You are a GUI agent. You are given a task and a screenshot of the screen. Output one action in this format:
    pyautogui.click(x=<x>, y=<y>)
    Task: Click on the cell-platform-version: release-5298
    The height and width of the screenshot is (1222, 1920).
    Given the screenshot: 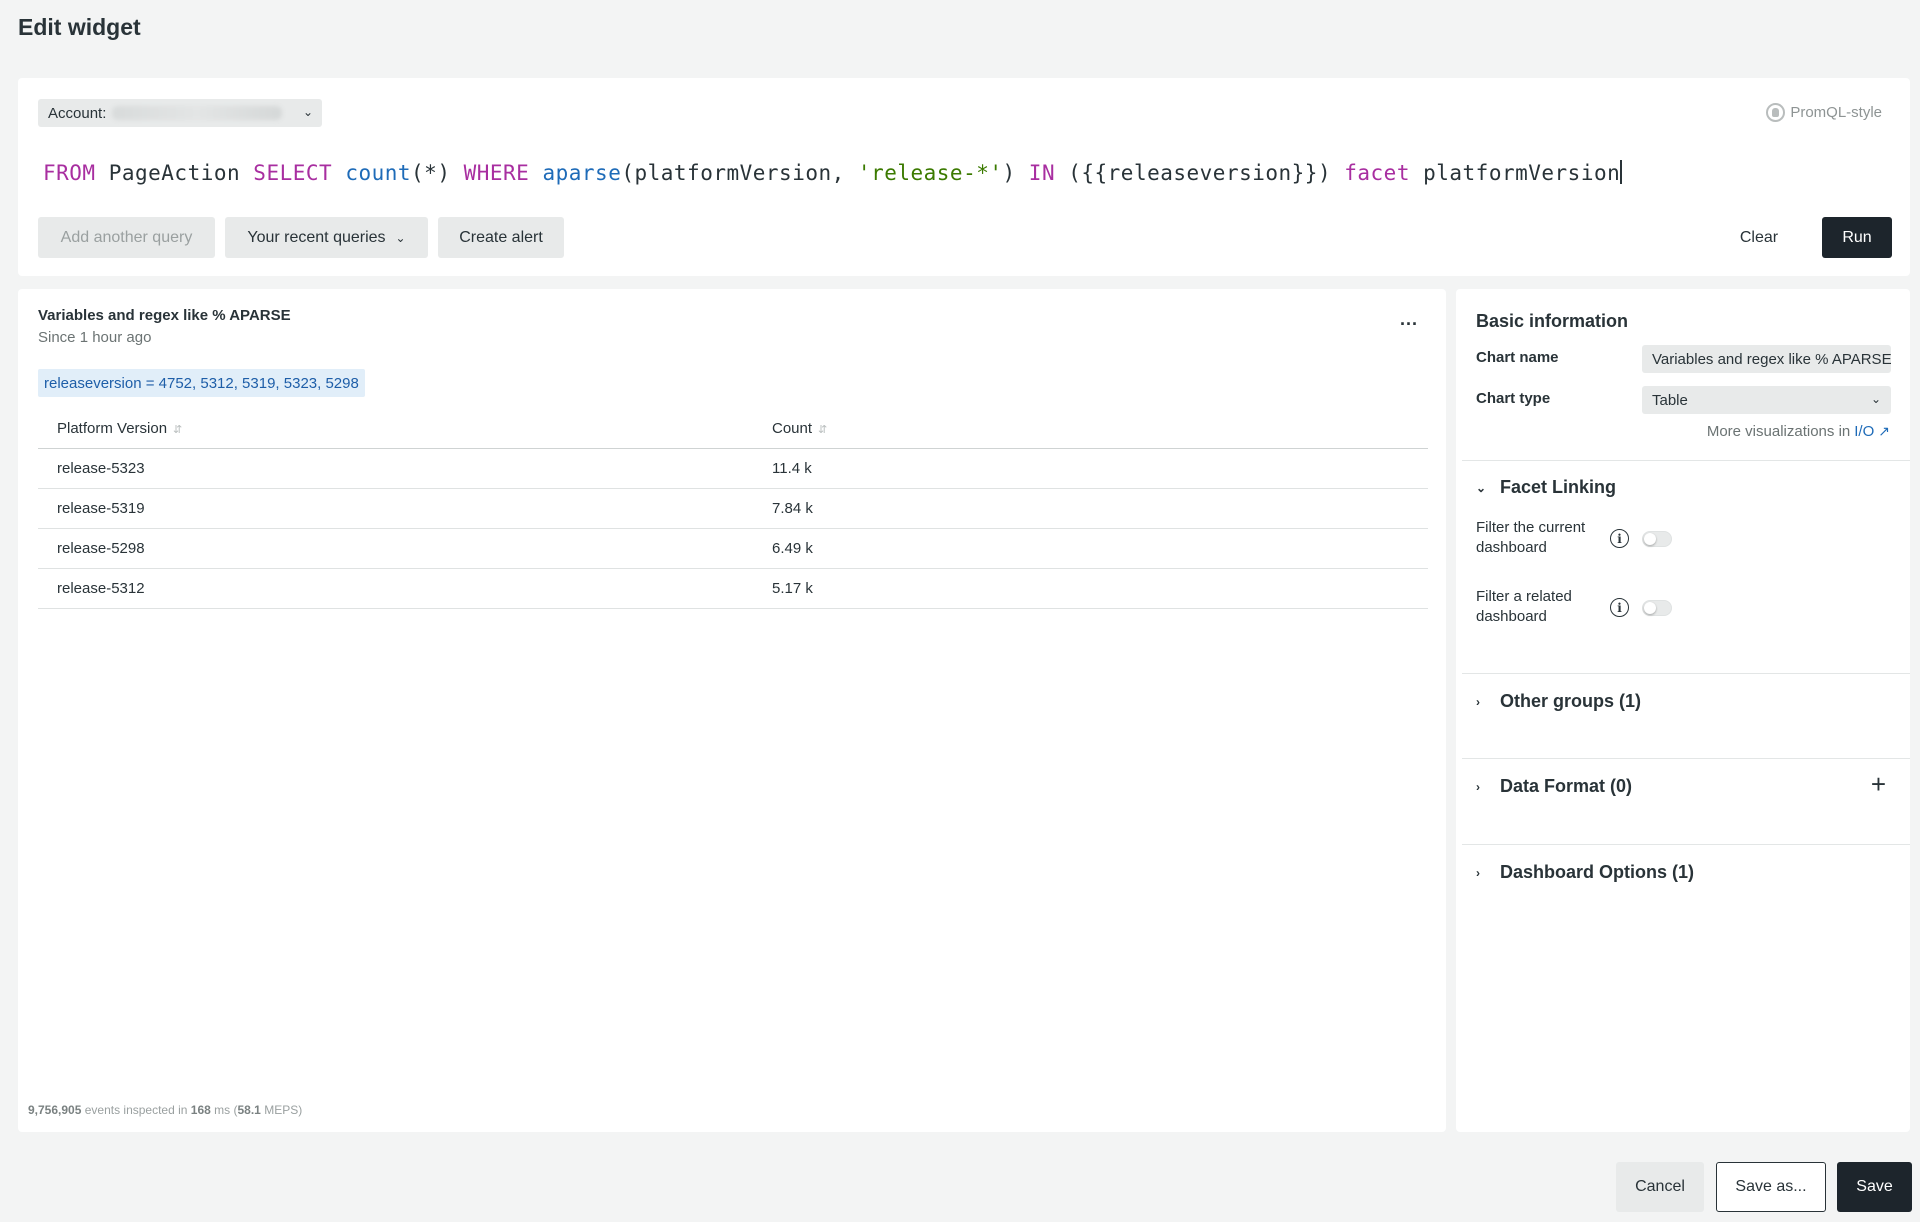 What is the action you would take?
    pyautogui.click(x=101, y=548)
    